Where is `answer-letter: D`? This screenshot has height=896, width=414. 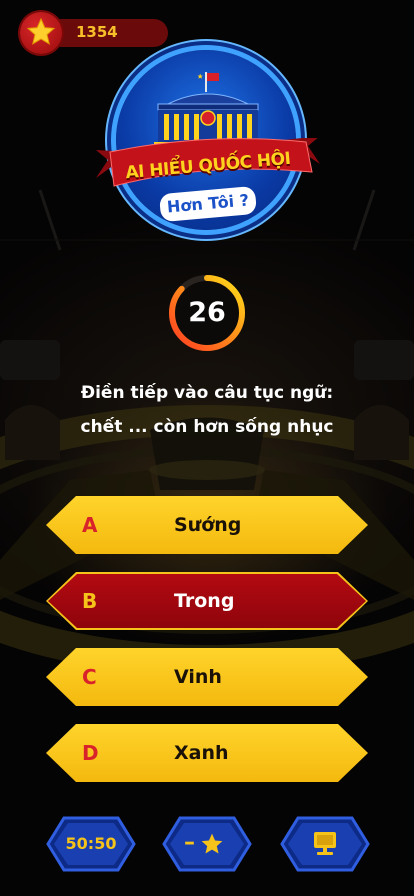 answer-letter: D is located at coordinates (90, 753).